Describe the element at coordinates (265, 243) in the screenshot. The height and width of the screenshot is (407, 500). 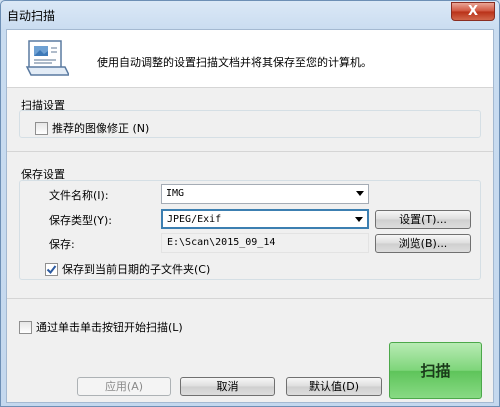
I see `save-to-path: E:\Scan\2015_09_14` at that location.